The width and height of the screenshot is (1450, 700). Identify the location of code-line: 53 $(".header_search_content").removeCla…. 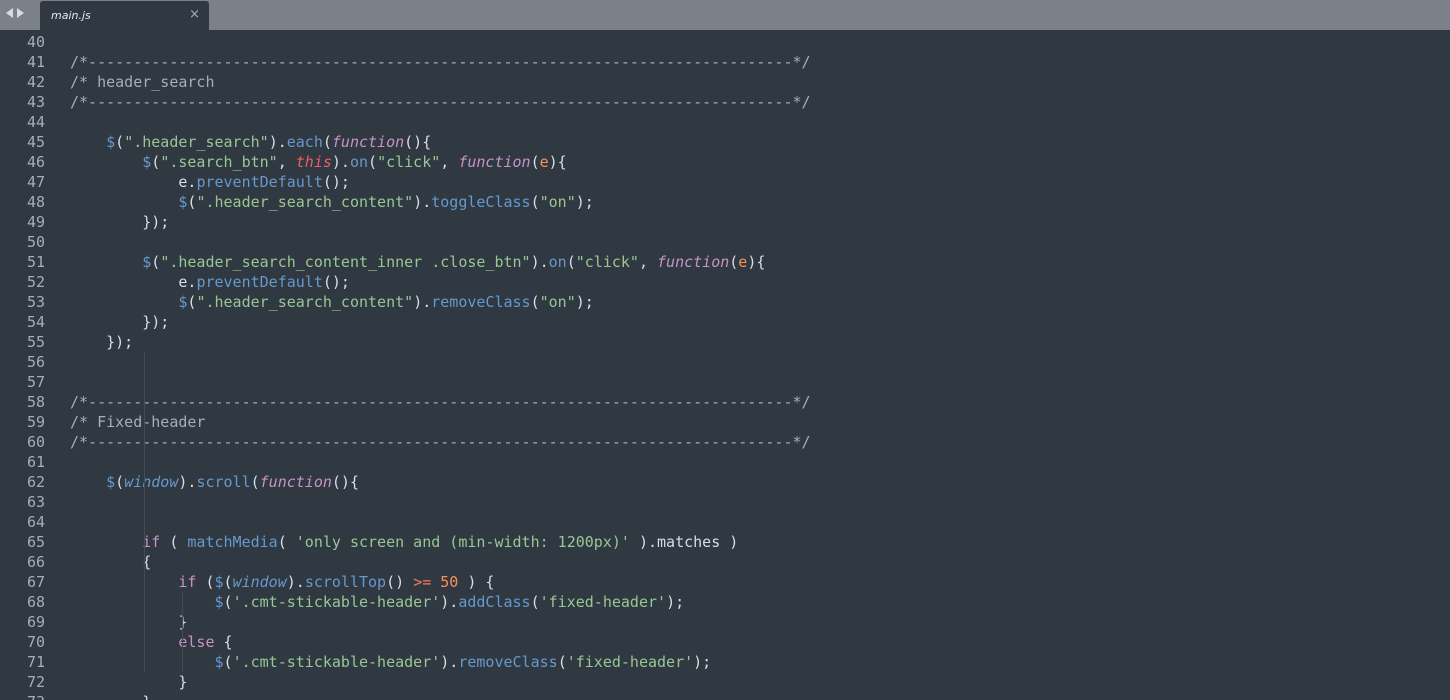
(725, 302).